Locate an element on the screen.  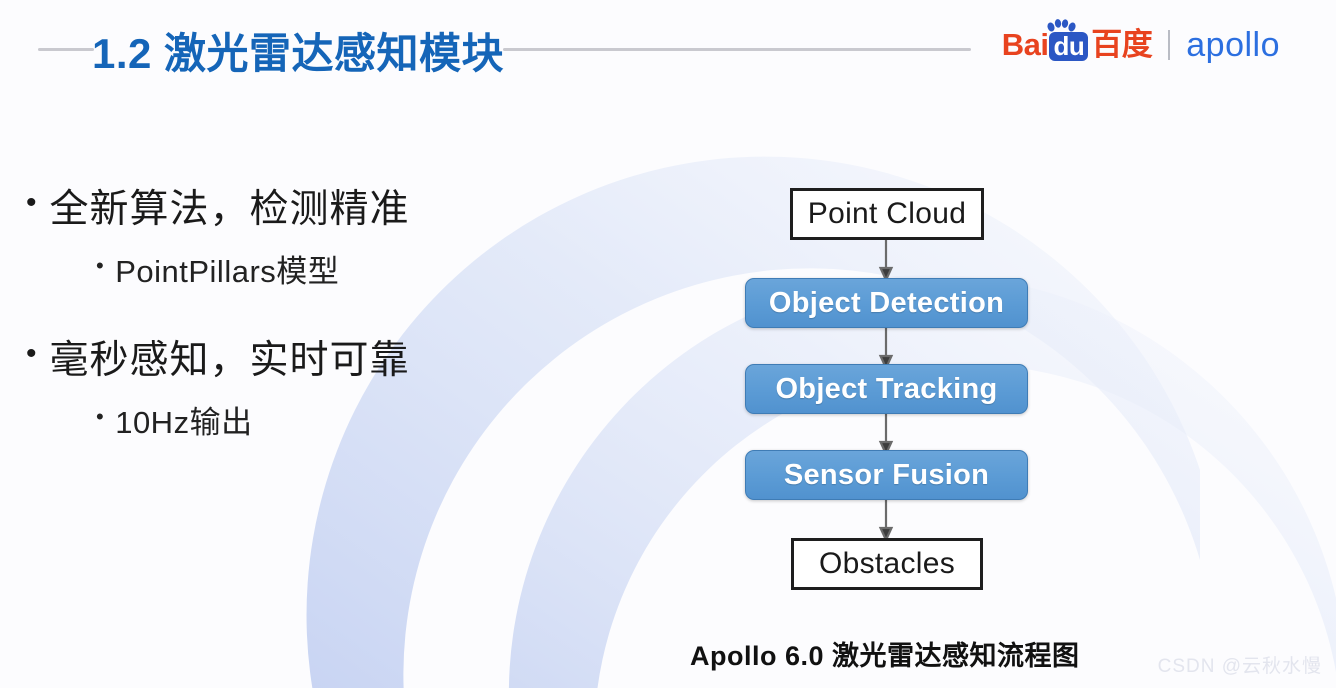
flow-node-label: Point Cloud is located at coordinates (887, 213).